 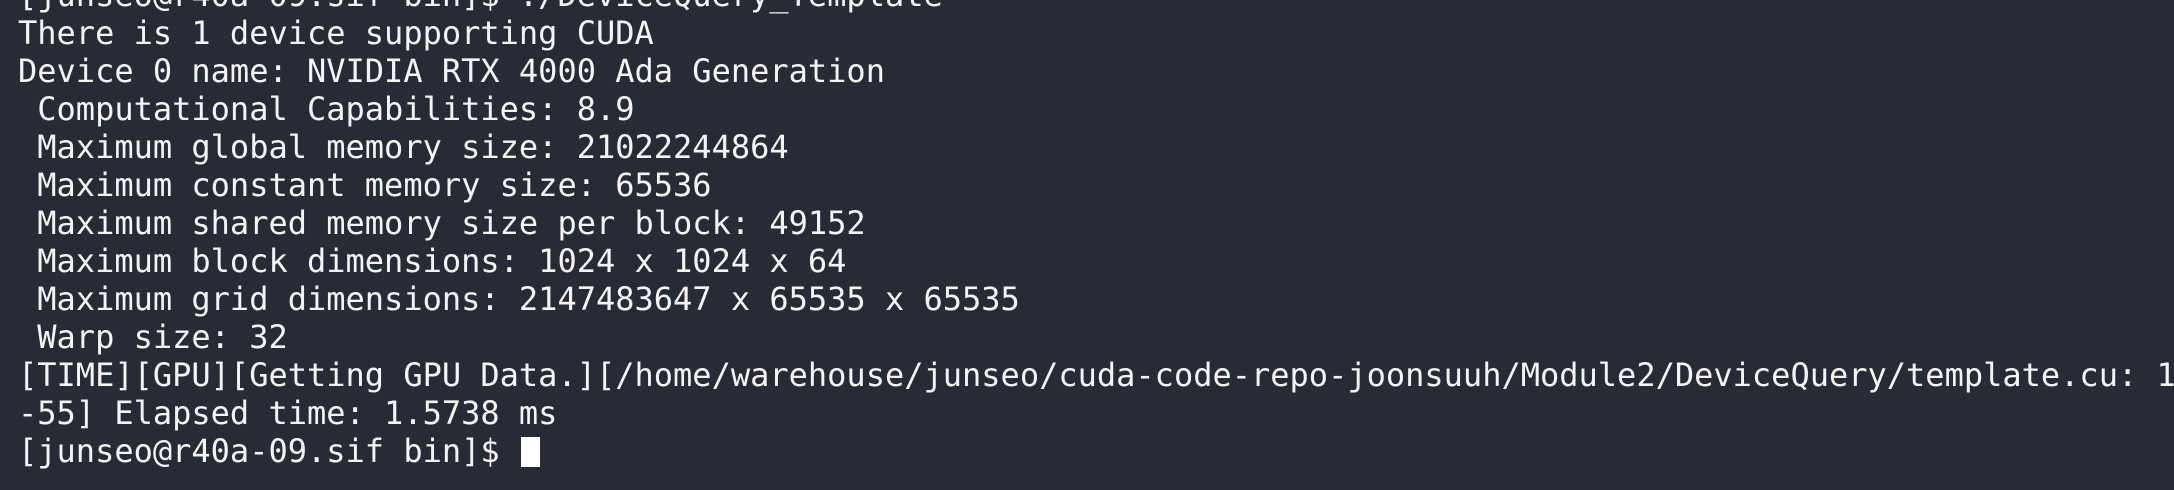 What do you see at coordinates (1096, 451) in the screenshot?
I see `terminal-prompt-line: [junseo@r40a-09.sif bin]$` at bounding box center [1096, 451].